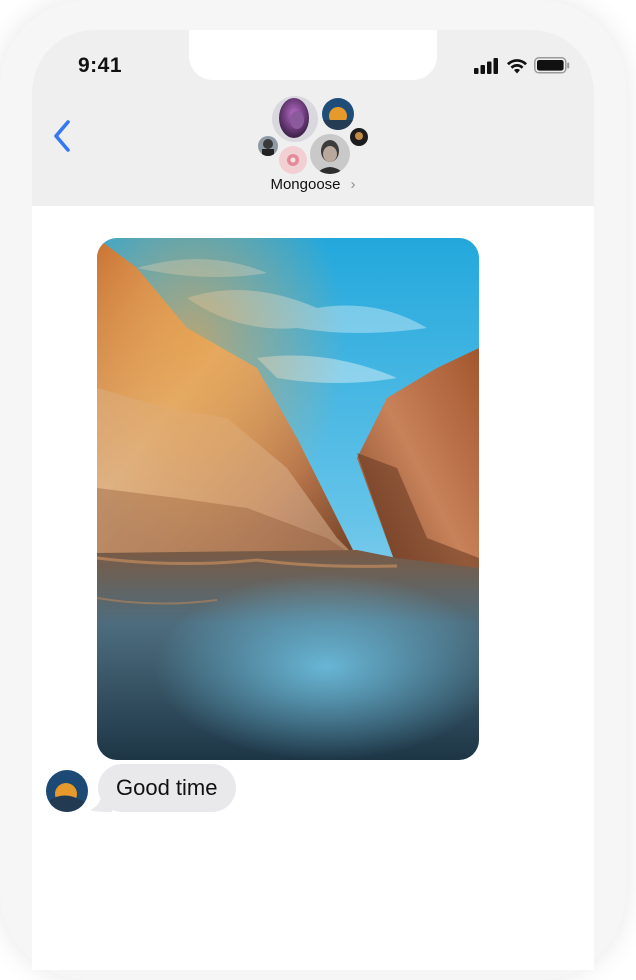 Image resolution: width=636 pixels, height=980 pixels. I want to click on status-icons, so click(522, 65).